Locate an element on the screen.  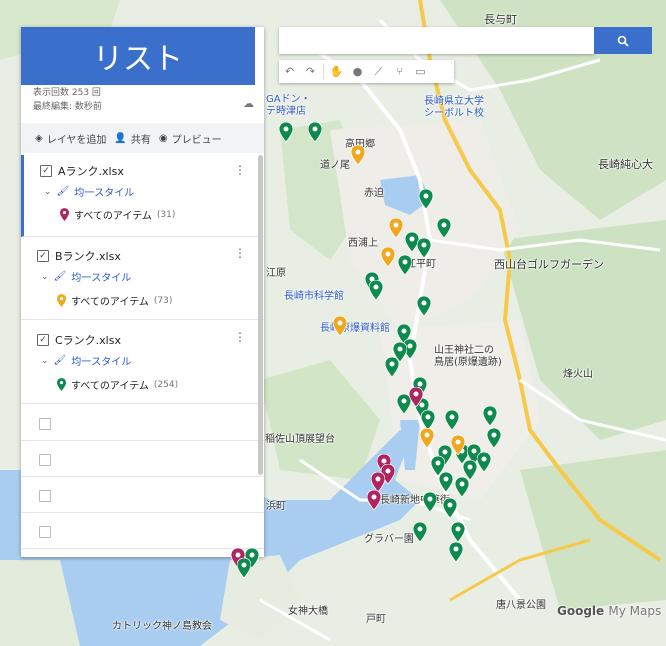
search-input is located at coordinates (436, 40).